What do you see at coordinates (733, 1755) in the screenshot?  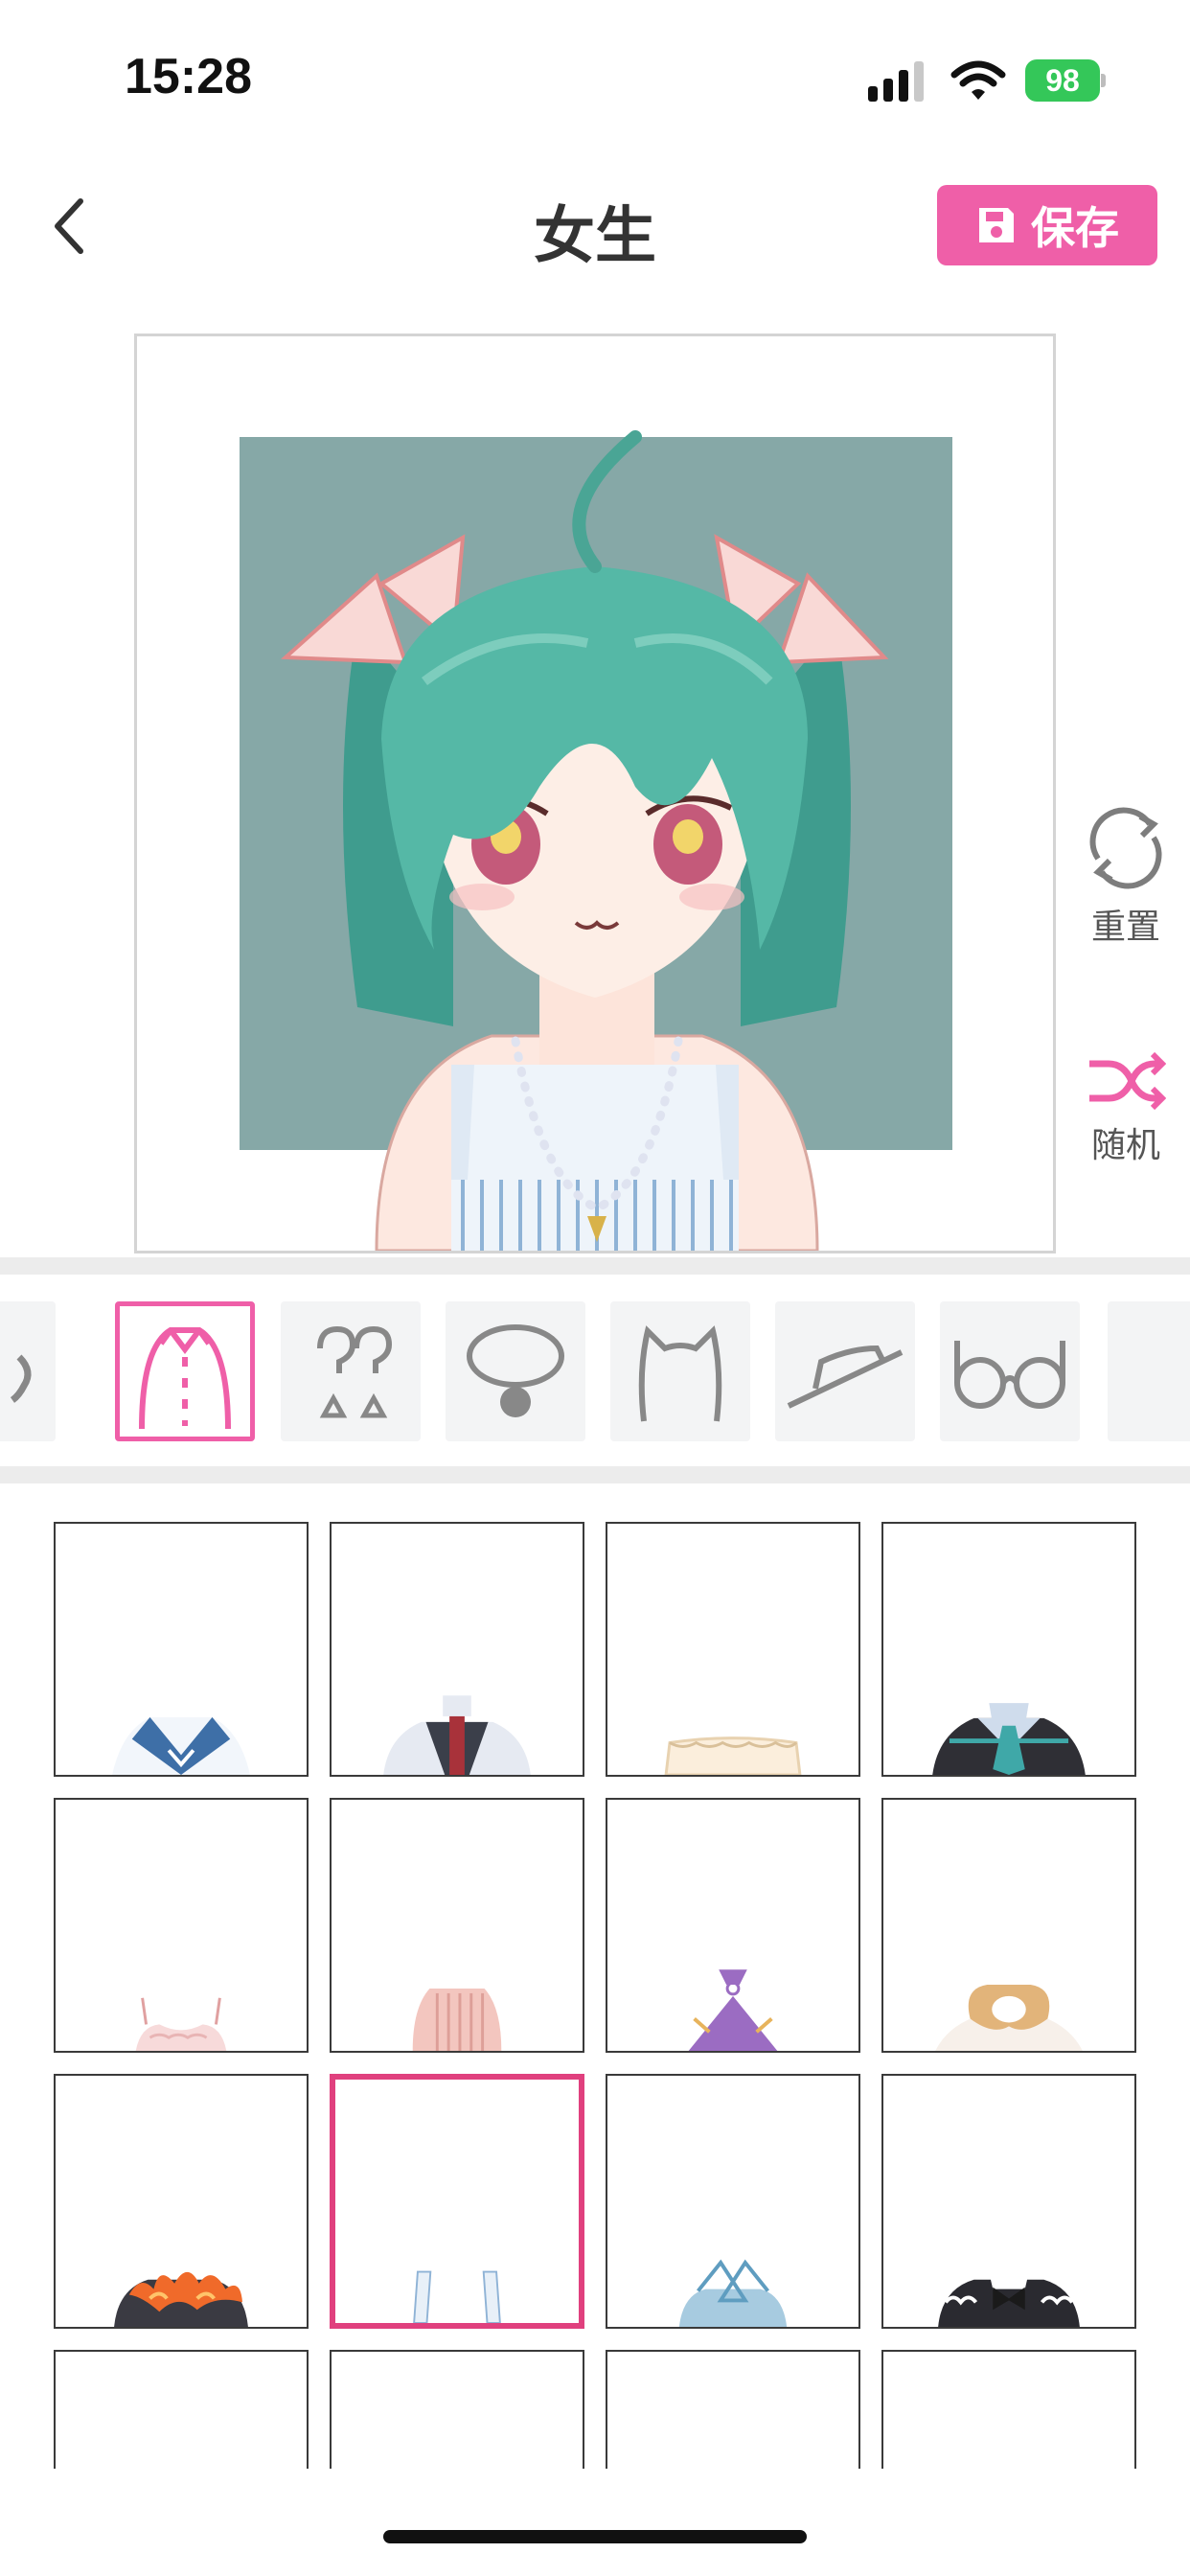 I see `lace-collar-image` at bounding box center [733, 1755].